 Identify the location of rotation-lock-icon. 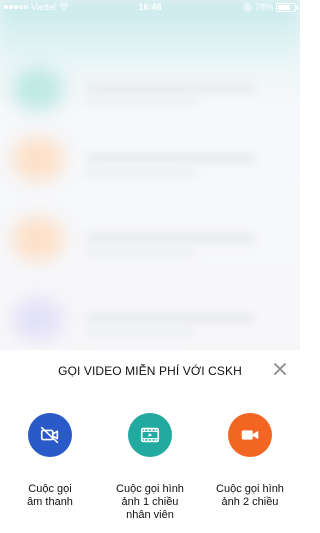
(247, 7).